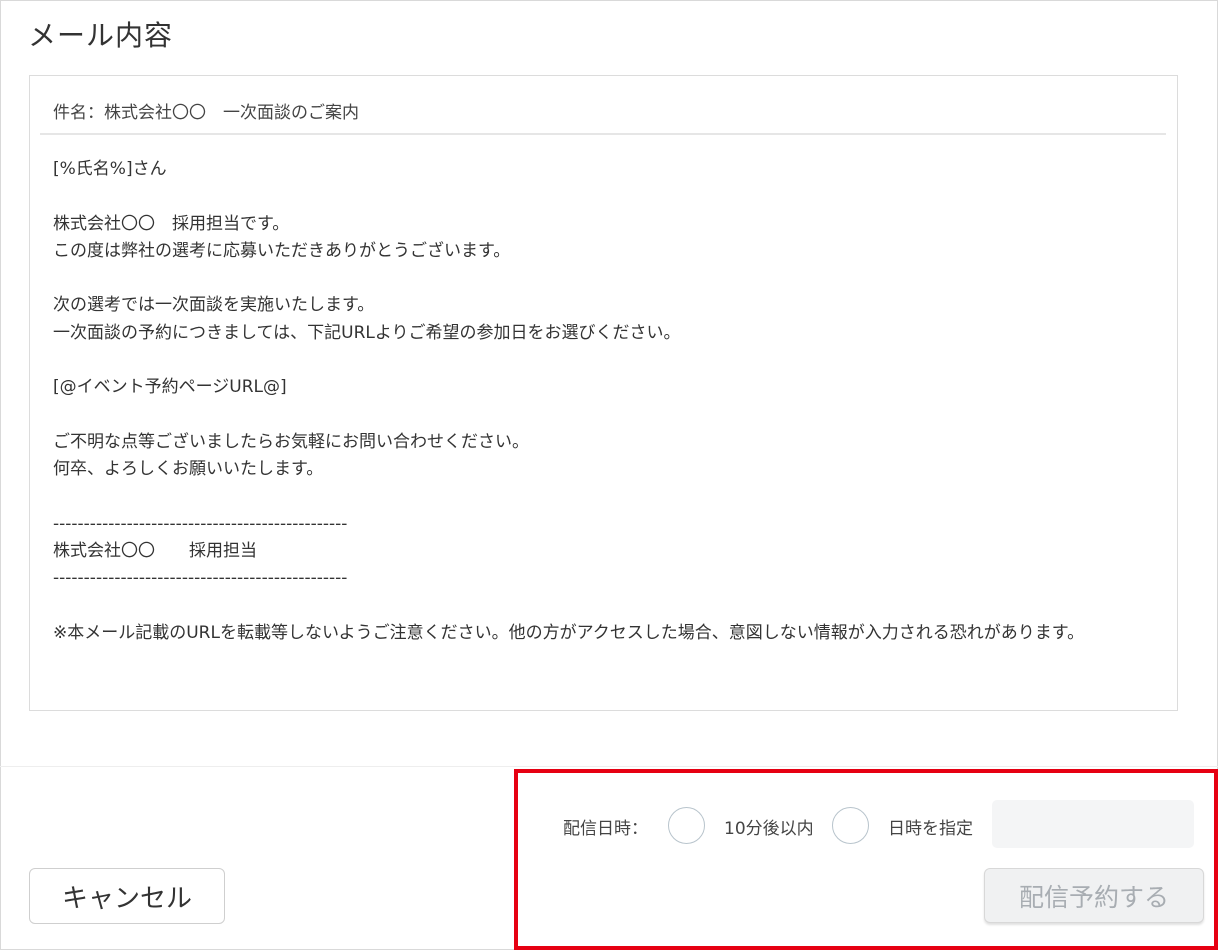 Image resolution: width=1218 pixels, height=950 pixels. What do you see at coordinates (101, 35) in the screenshot?
I see `page-title: メール内容` at bounding box center [101, 35].